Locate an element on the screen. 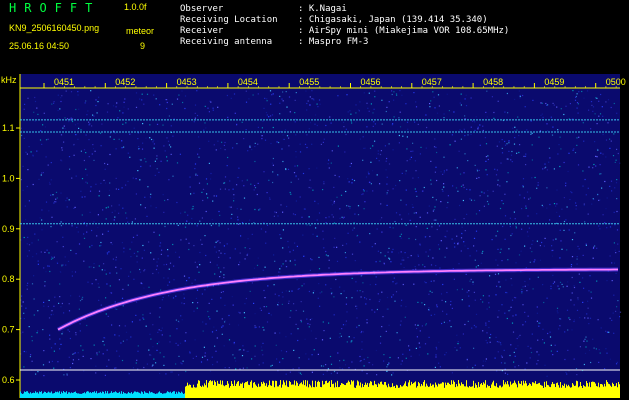 This screenshot has height=400, width=629. info-value-antenna: : Maspro FM-3 is located at coordinates (333, 42).